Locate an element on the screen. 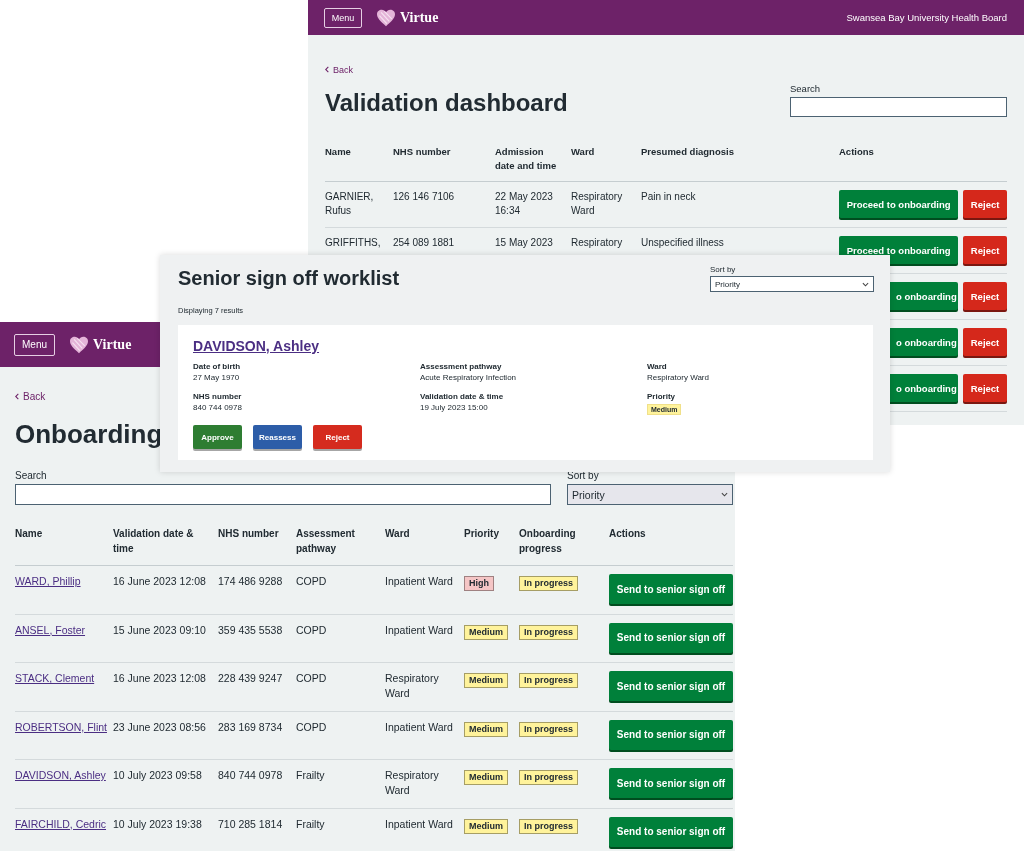 Image resolution: width=1024 pixels, height=851 pixels. field-label: Date of birth is located at coordinates (217, 366).